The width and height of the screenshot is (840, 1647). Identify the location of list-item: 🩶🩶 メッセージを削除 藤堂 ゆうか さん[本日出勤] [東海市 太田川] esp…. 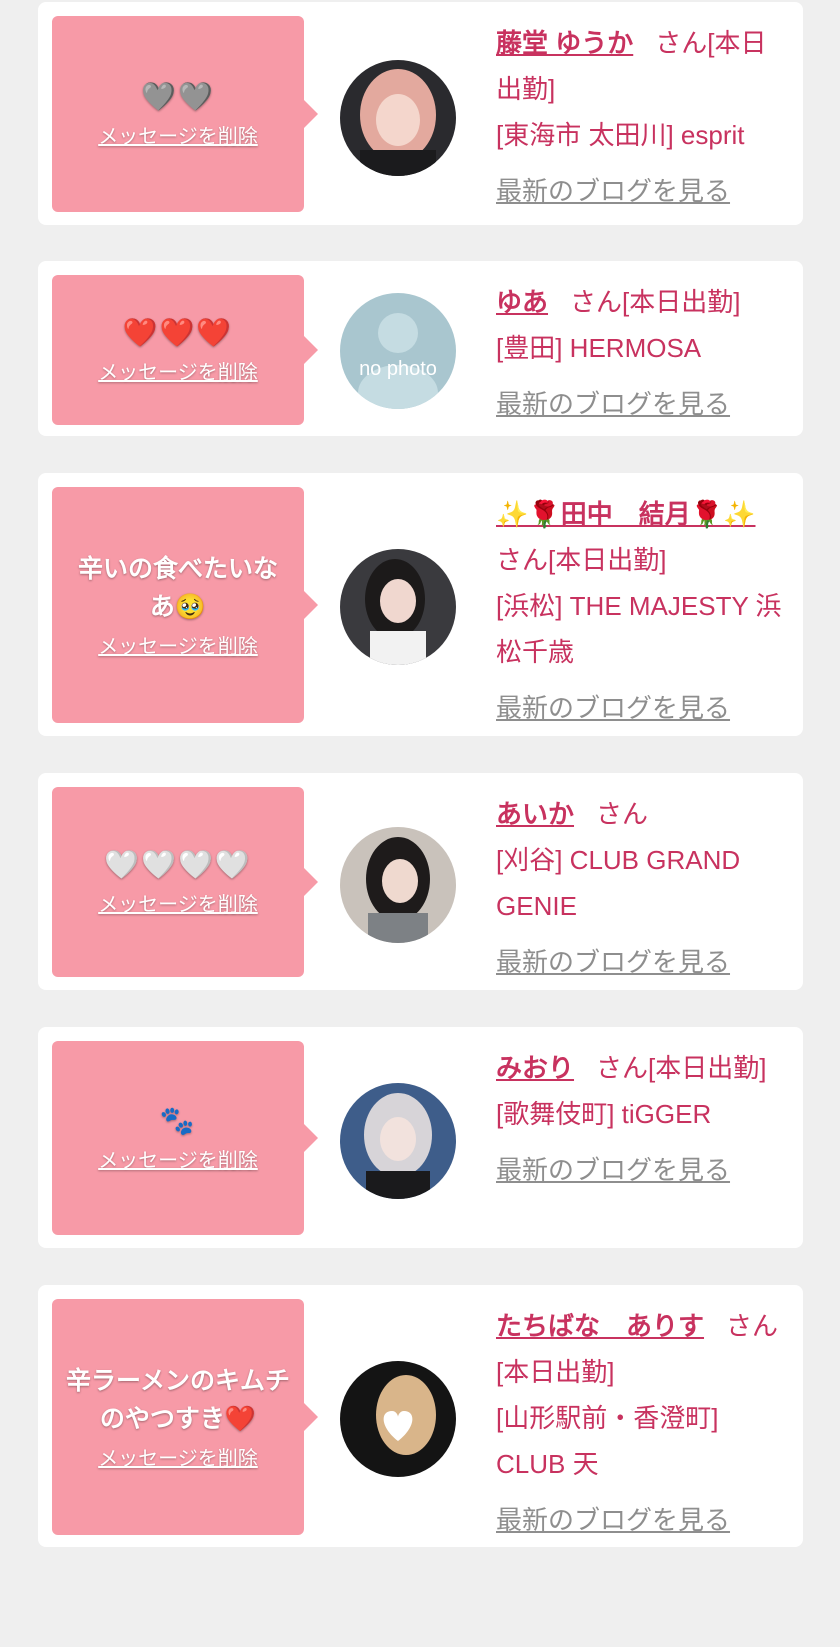
(420, 113).